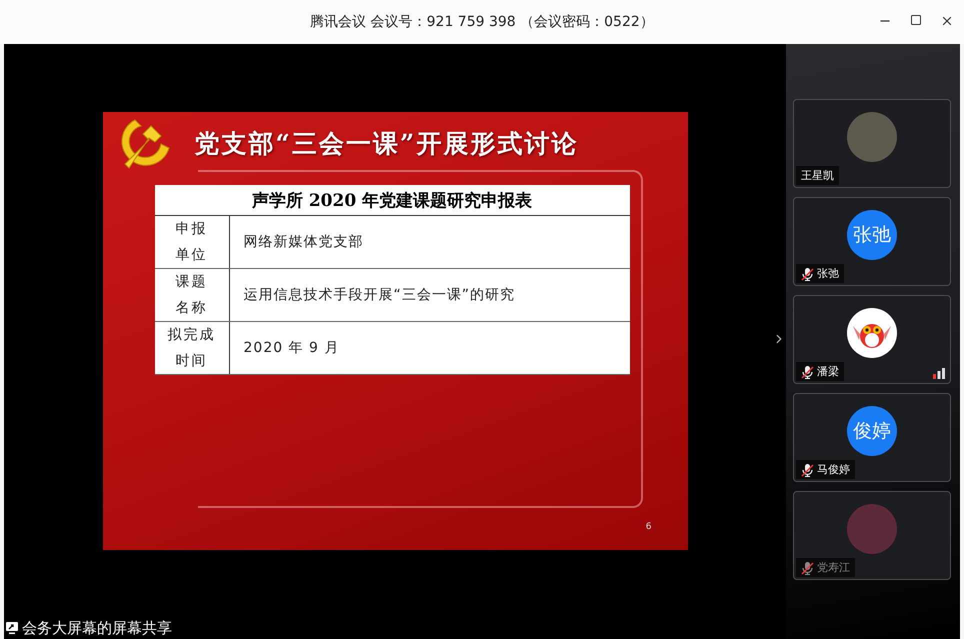  I want to click on participant-name: 王星凯, so click(817, 175).